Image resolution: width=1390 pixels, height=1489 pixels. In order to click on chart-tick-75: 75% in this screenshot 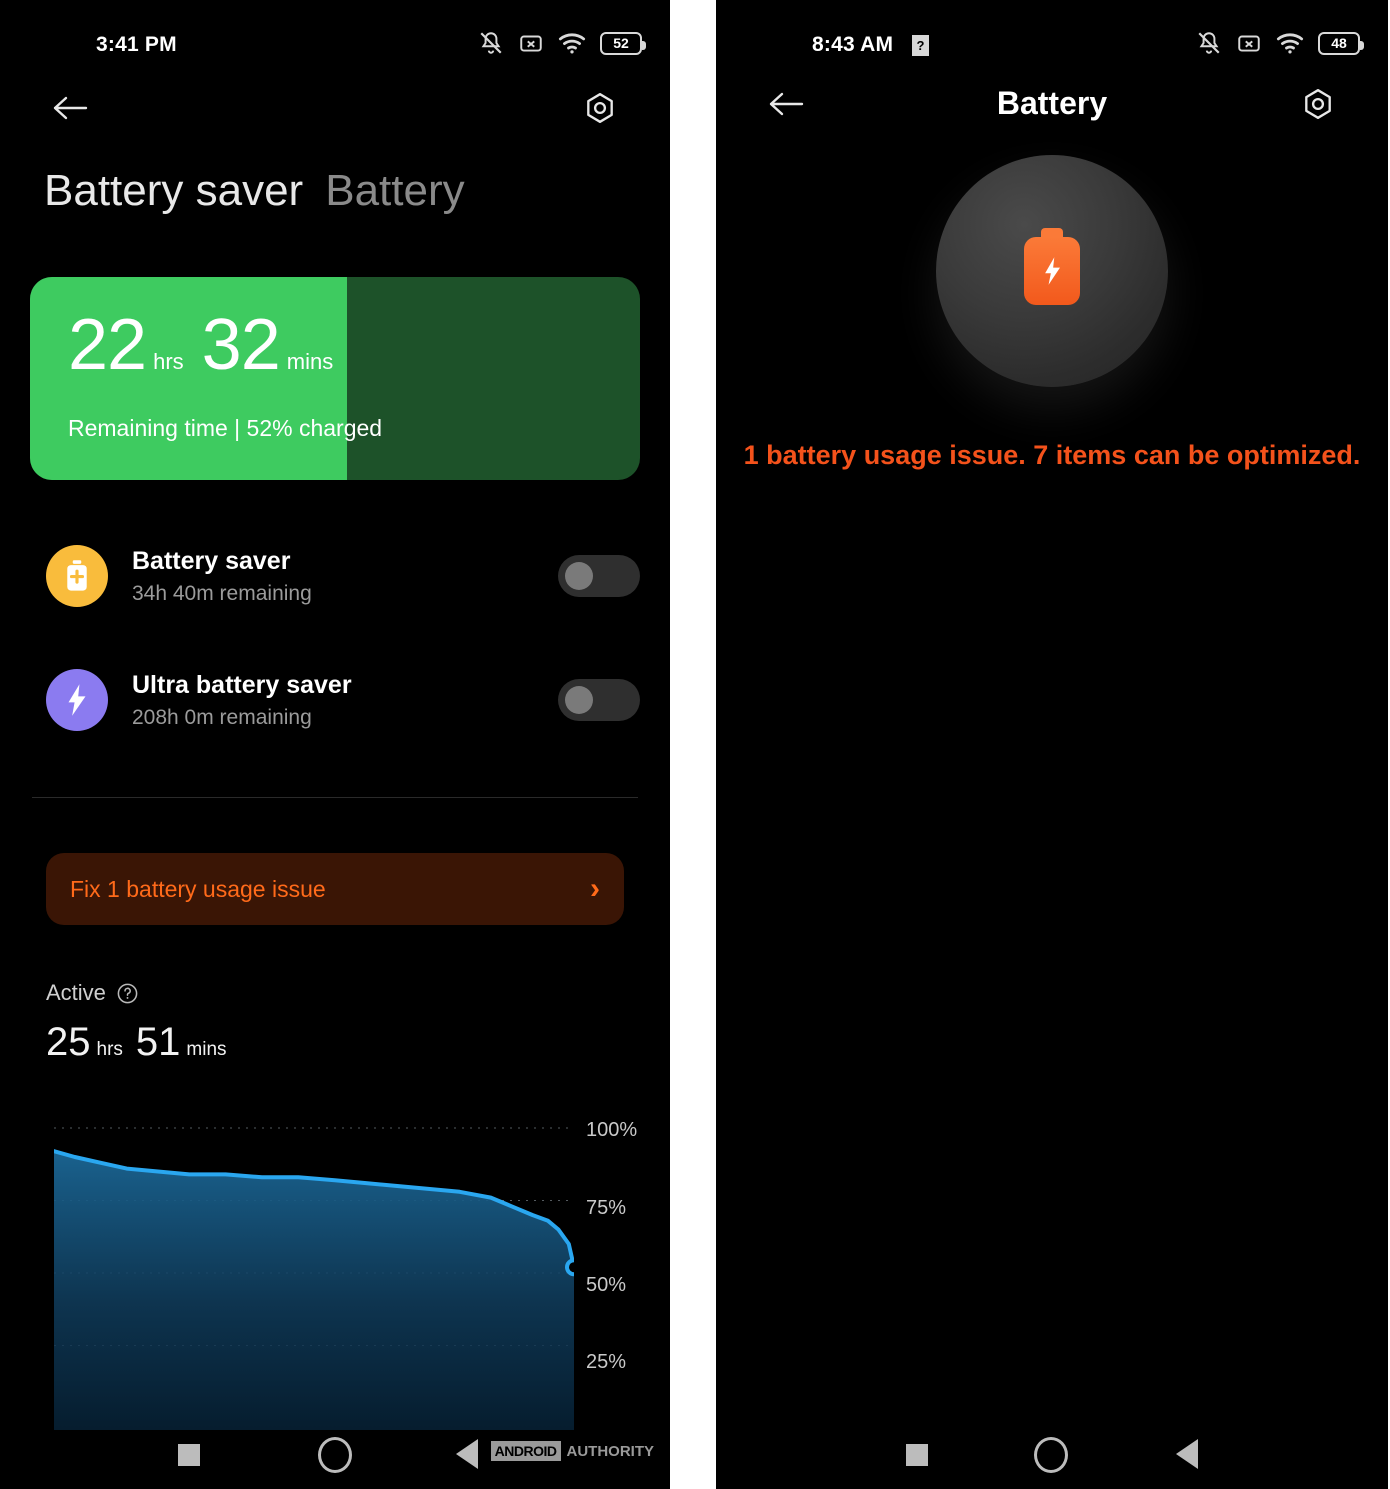, I will do `click(606, 1208)`.